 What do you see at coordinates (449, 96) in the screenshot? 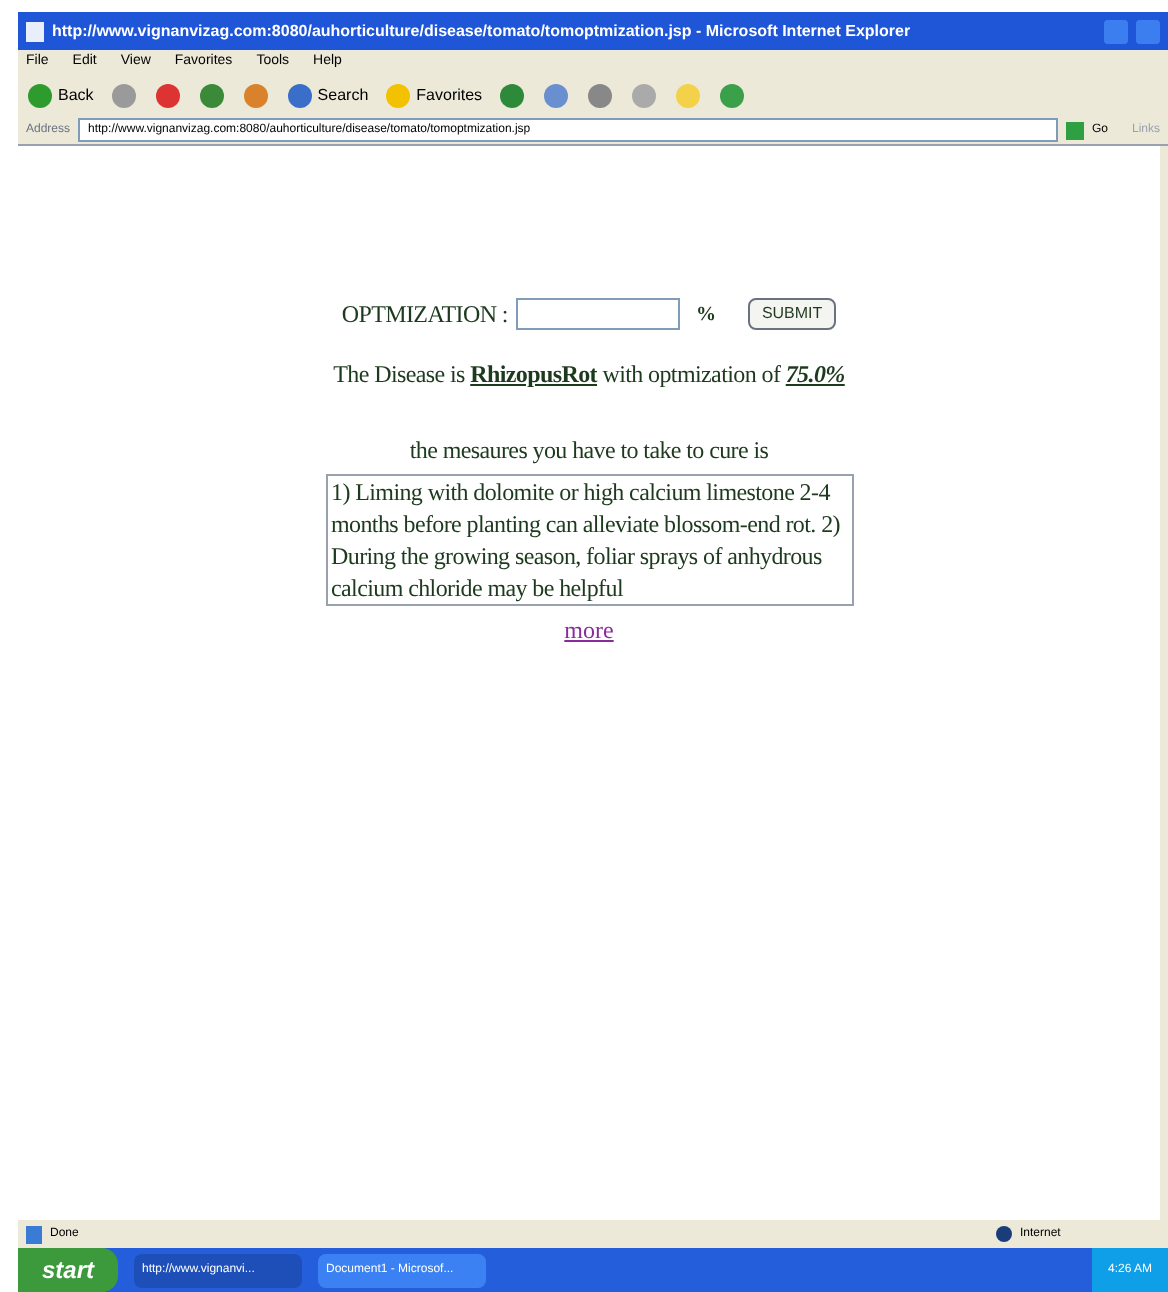
I see `toolbar-label: Favorites` at bounding box center [449, 96].